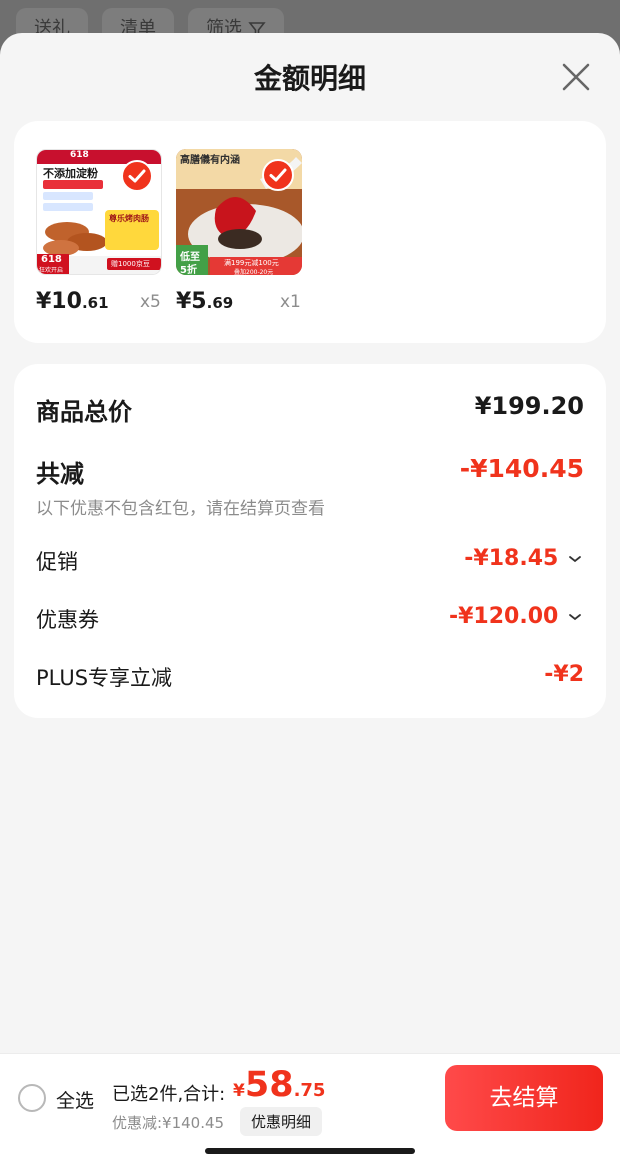 Image resolution: width=620 pixels, height=1170 pixels. What do you see at coordinates (269, 1085) in the screenshot?
I see `total-amount-int: 58` at bounding box center [269, 1085].